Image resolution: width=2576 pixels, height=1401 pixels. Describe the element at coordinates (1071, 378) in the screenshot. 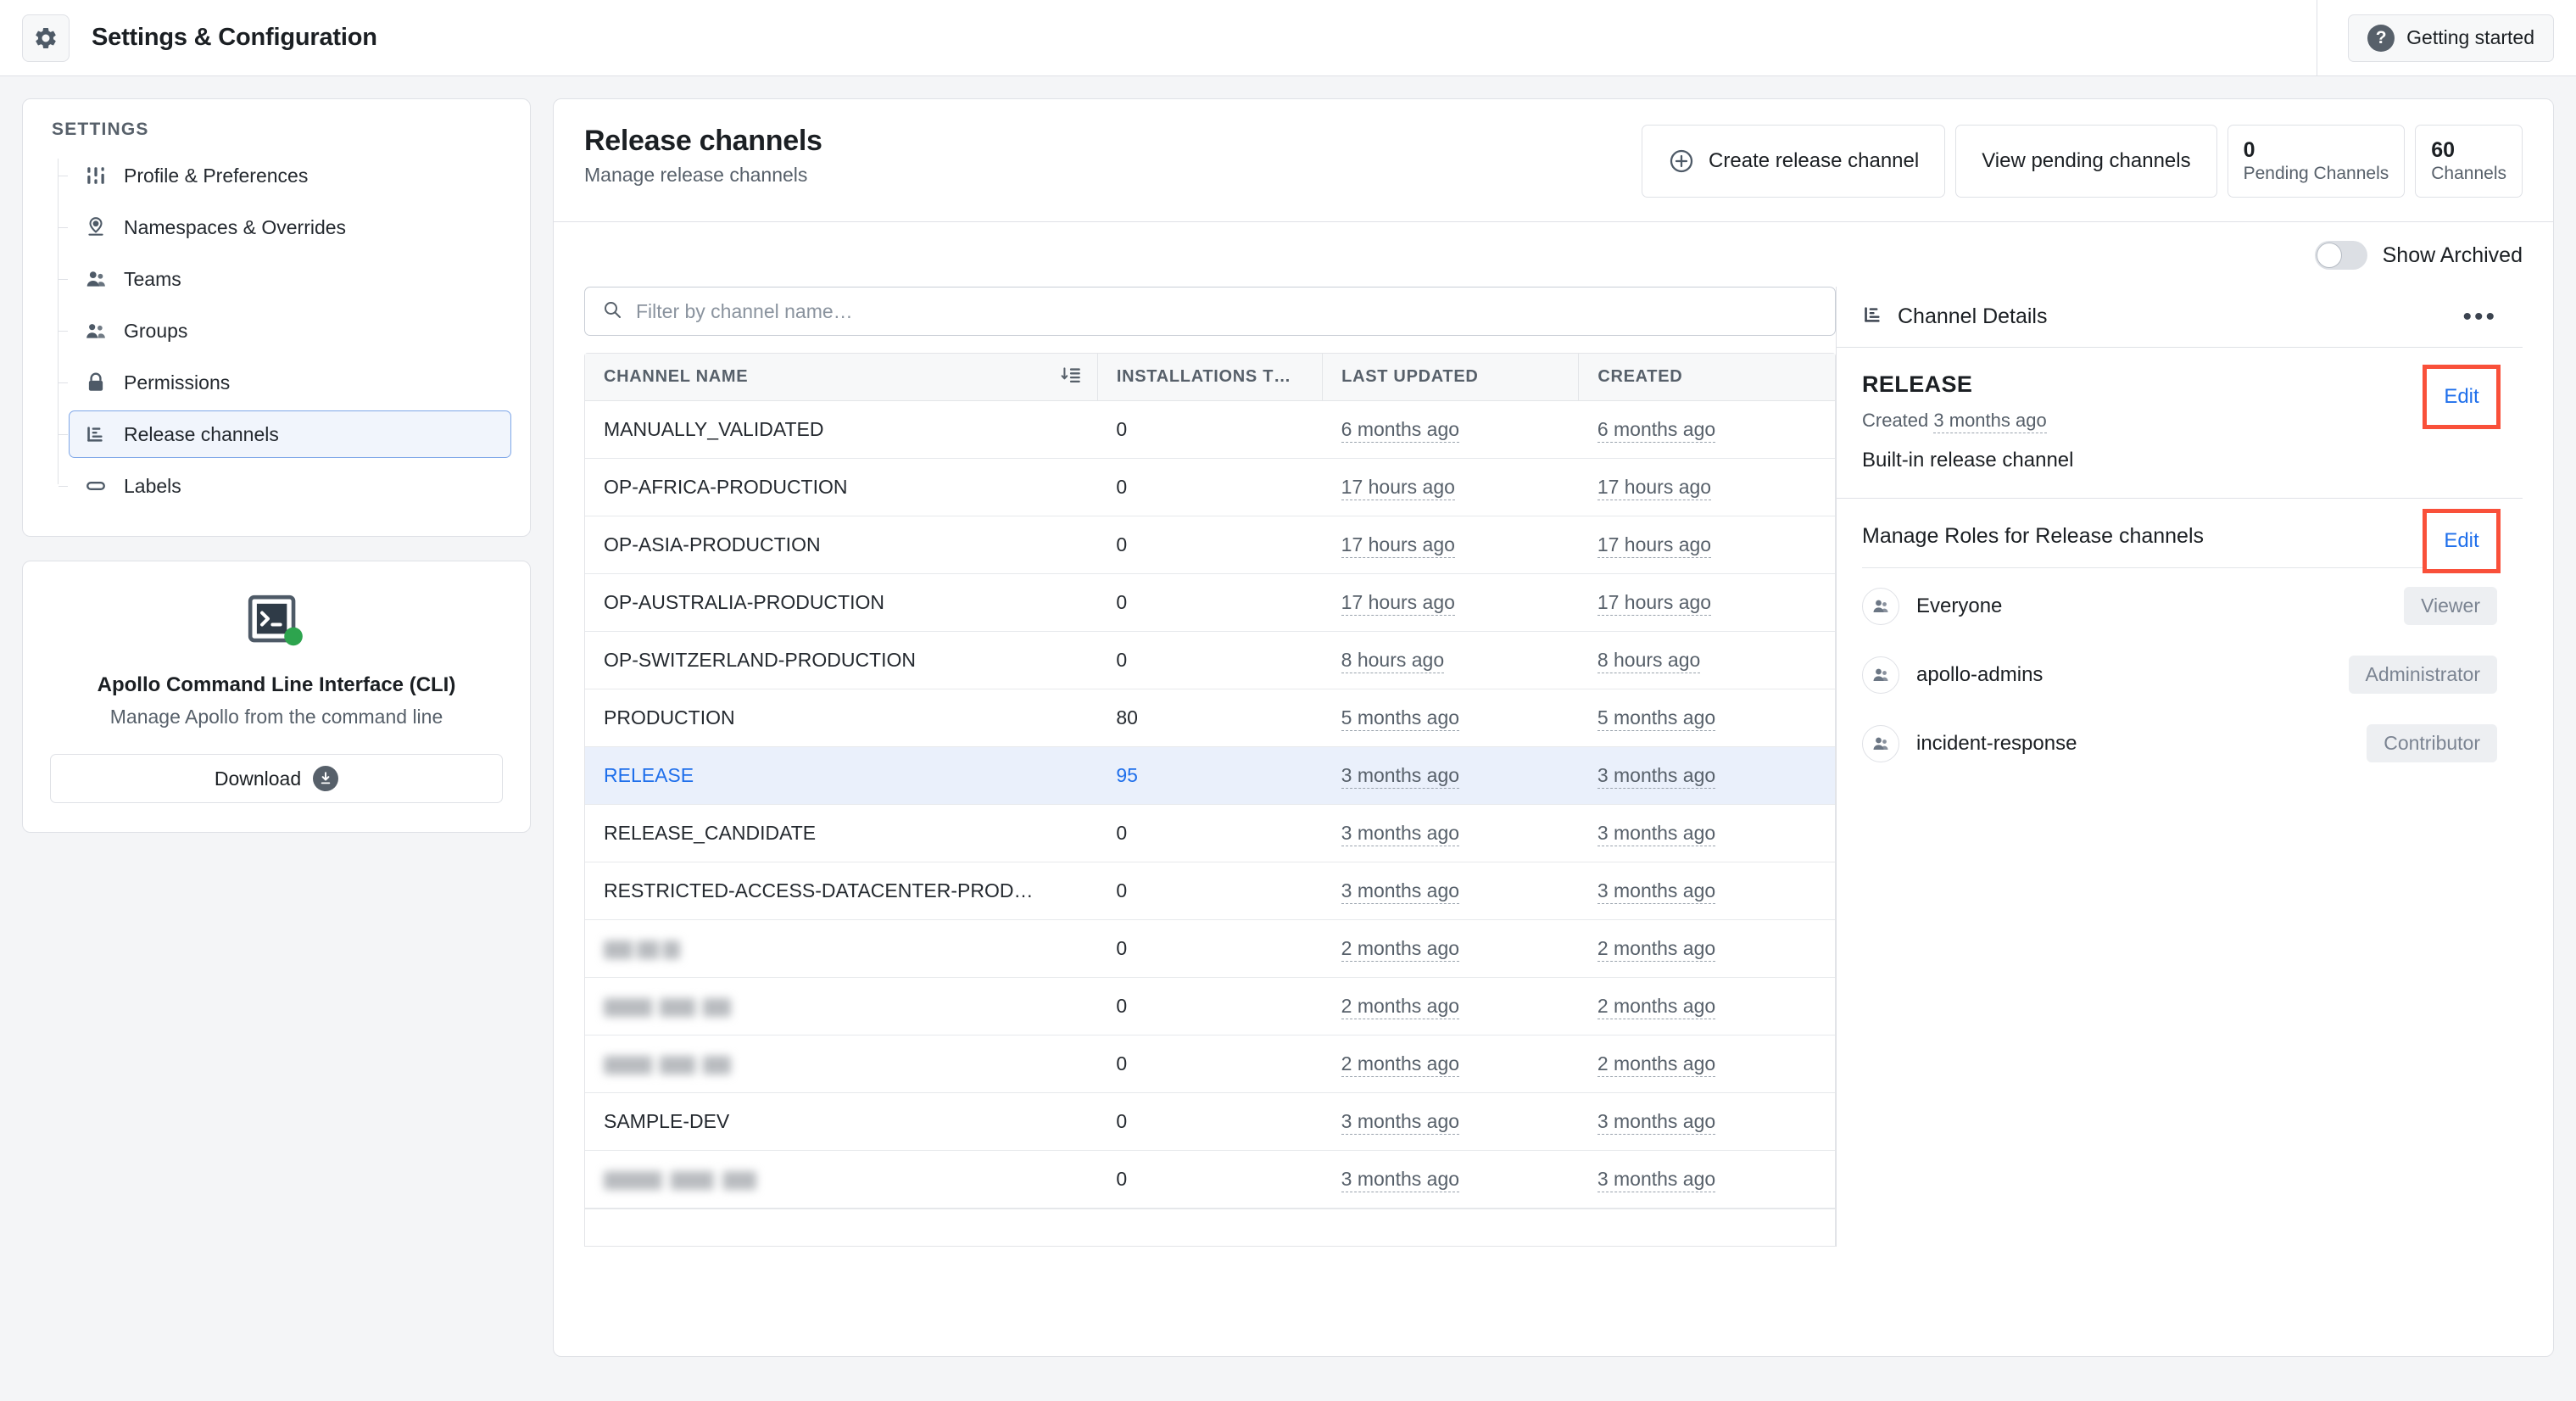

I see `sort-descending-icon` at that location.